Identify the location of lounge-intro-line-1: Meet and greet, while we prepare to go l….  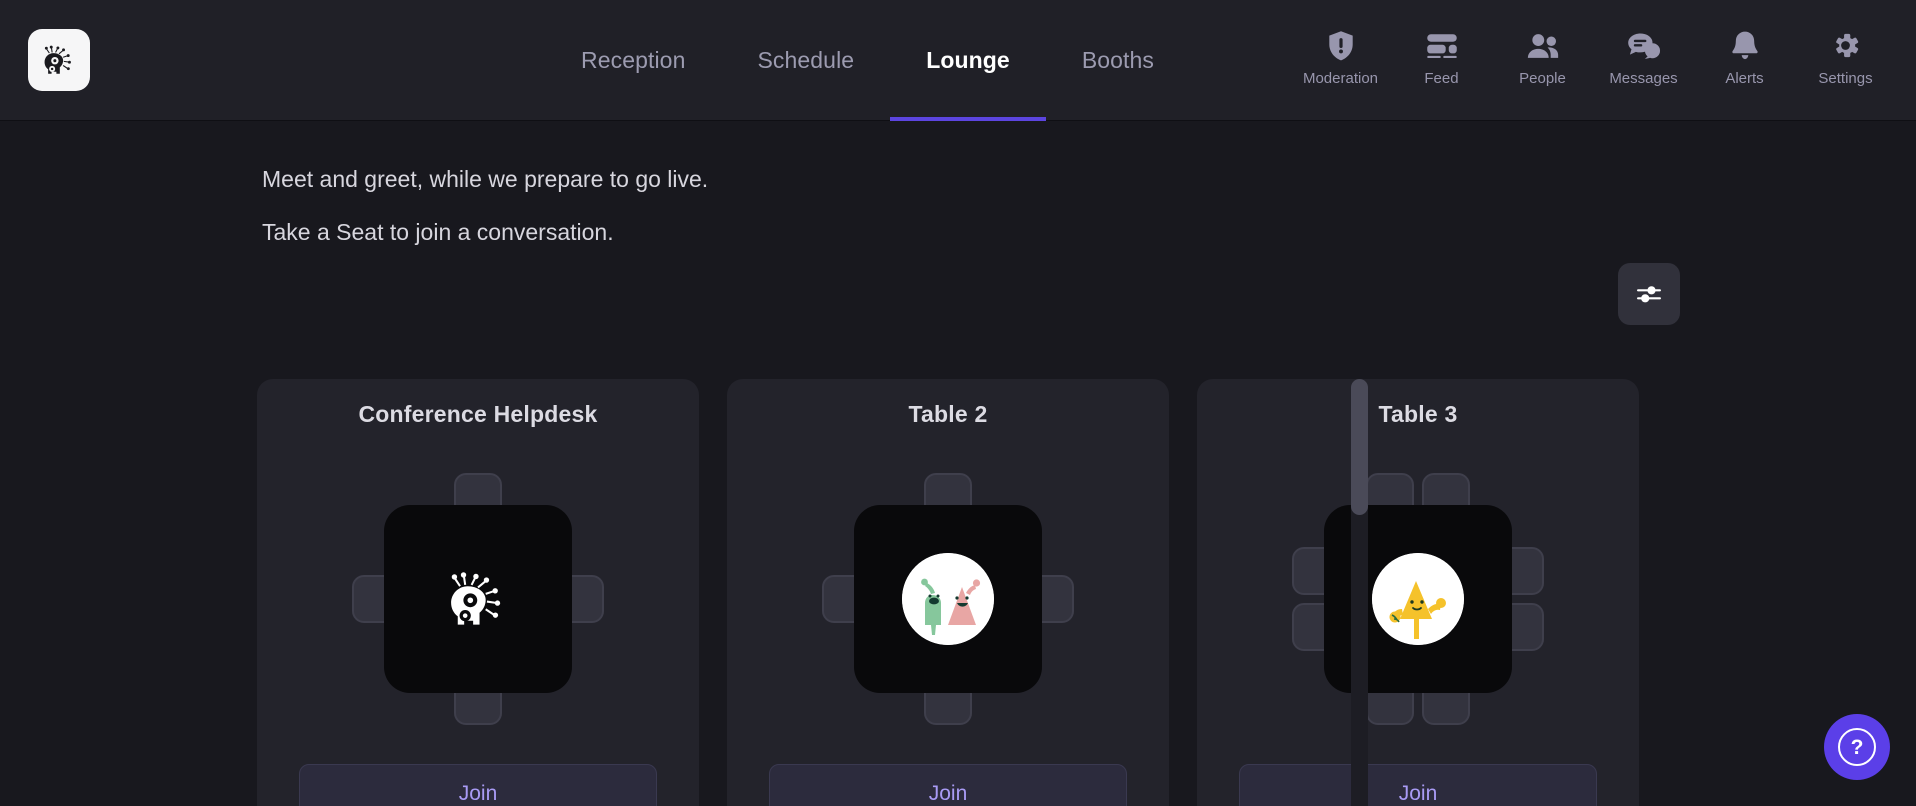
(485, 179).